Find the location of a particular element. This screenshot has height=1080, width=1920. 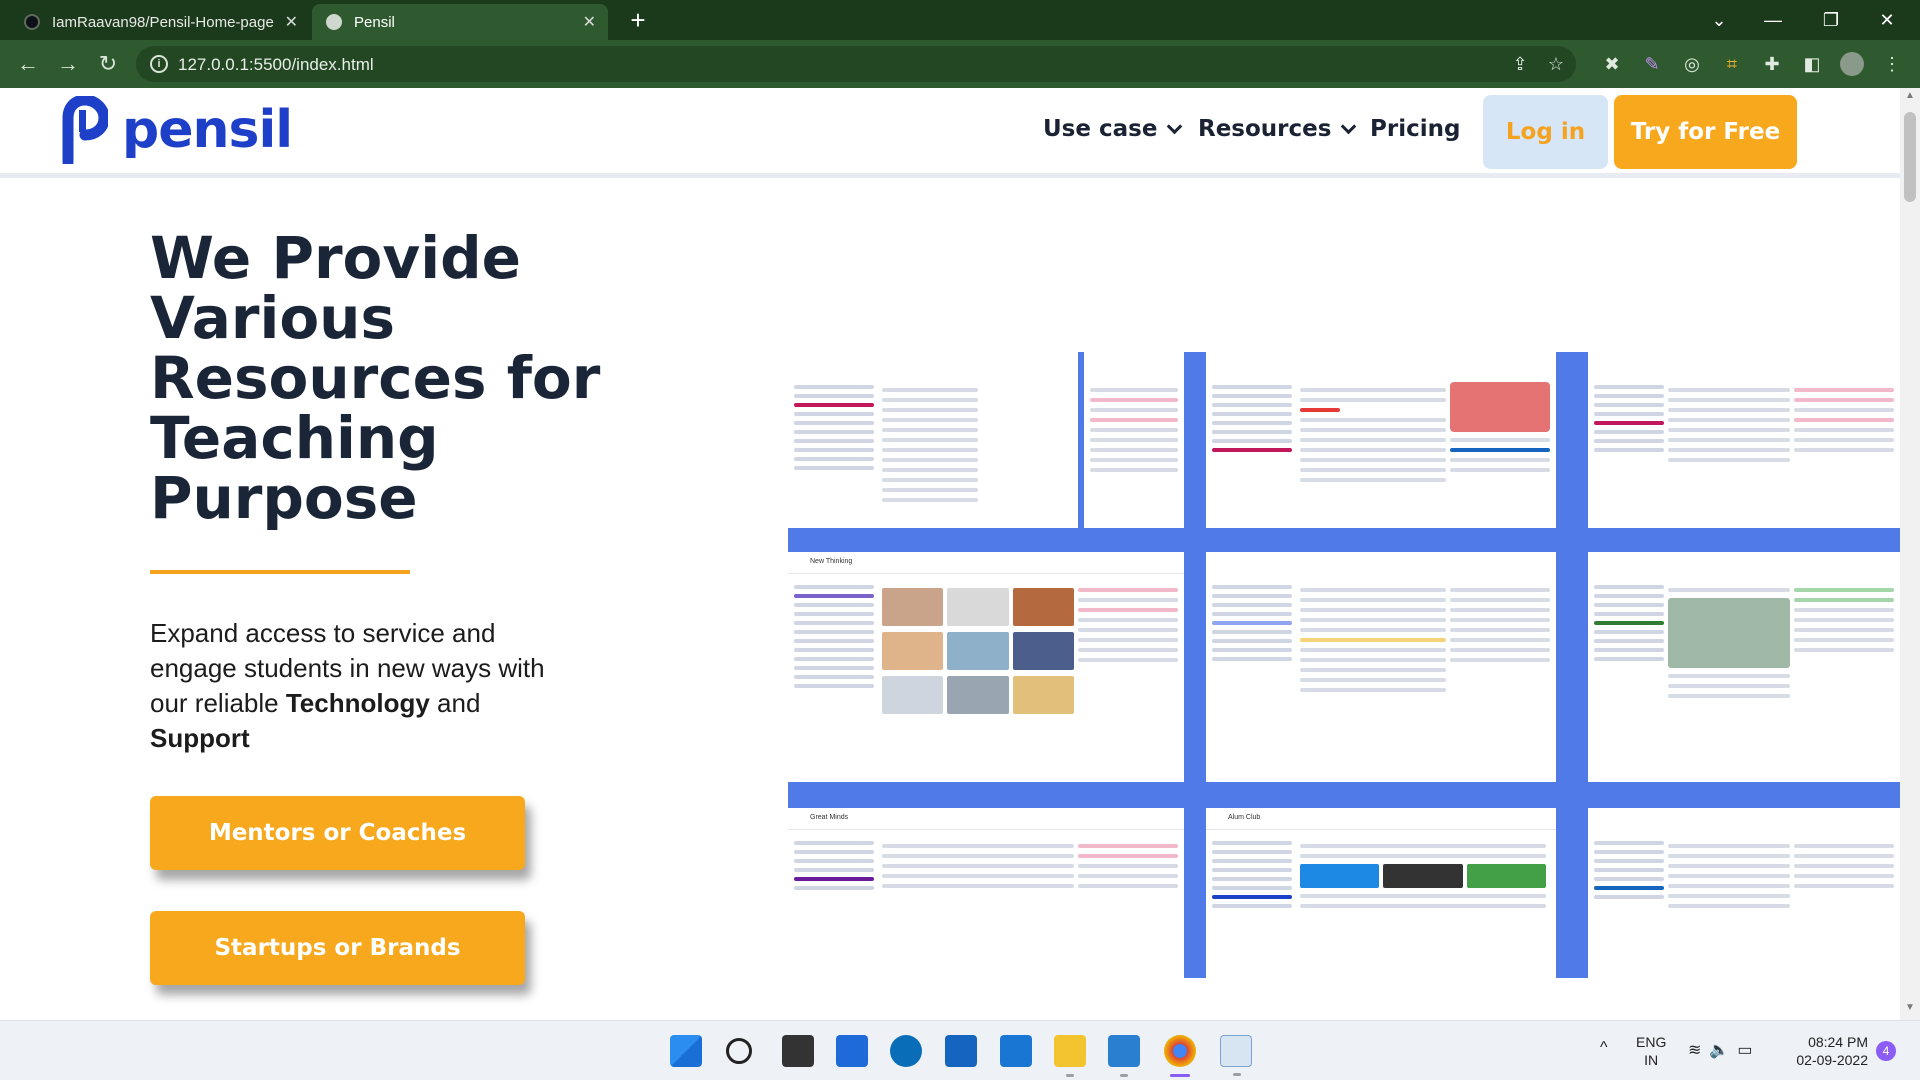

file-explorer-icon is located at coordinates (1070, 1056).